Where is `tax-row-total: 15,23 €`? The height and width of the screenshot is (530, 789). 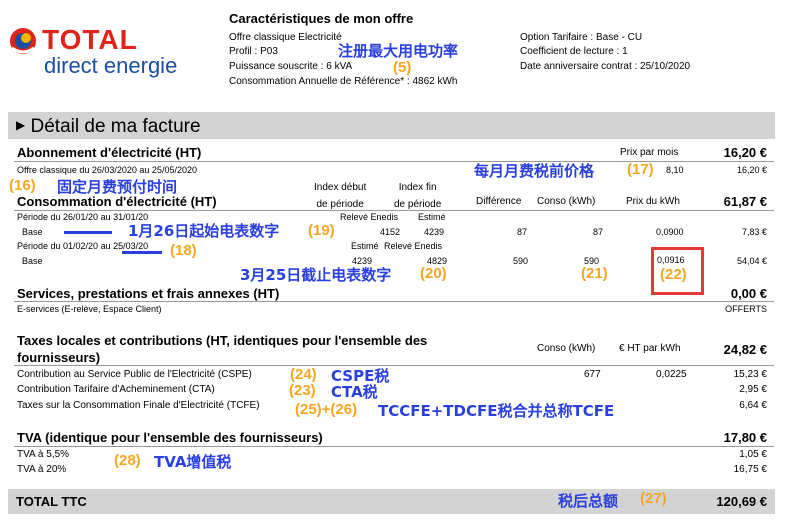
tax-row-total: 15,23 € is located at coordinates (750, 374).